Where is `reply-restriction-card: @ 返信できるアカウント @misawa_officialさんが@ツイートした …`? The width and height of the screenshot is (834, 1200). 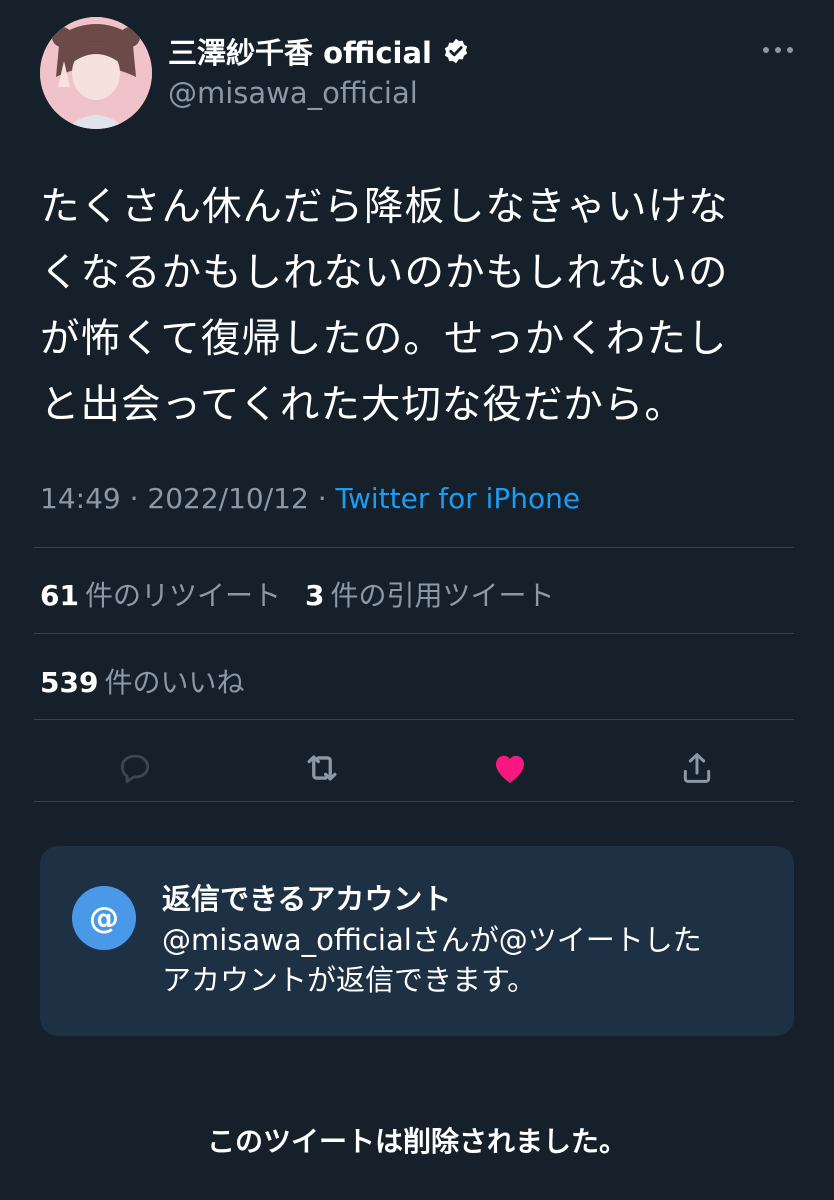 reply-restriction-card: @ 返信できるアカウント @misawa_officialさんが@ツイートした … is located at coordinates (417, 941).